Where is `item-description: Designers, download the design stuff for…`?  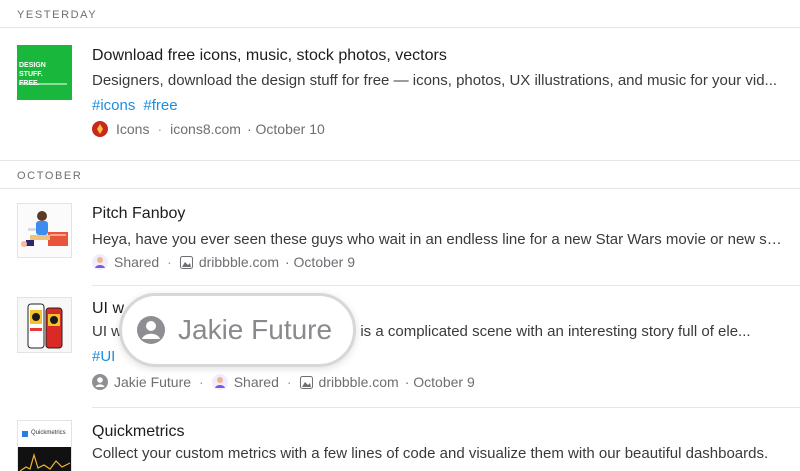
item-description: Designers, download the design stuff for… is located at coordinates (435, 80).